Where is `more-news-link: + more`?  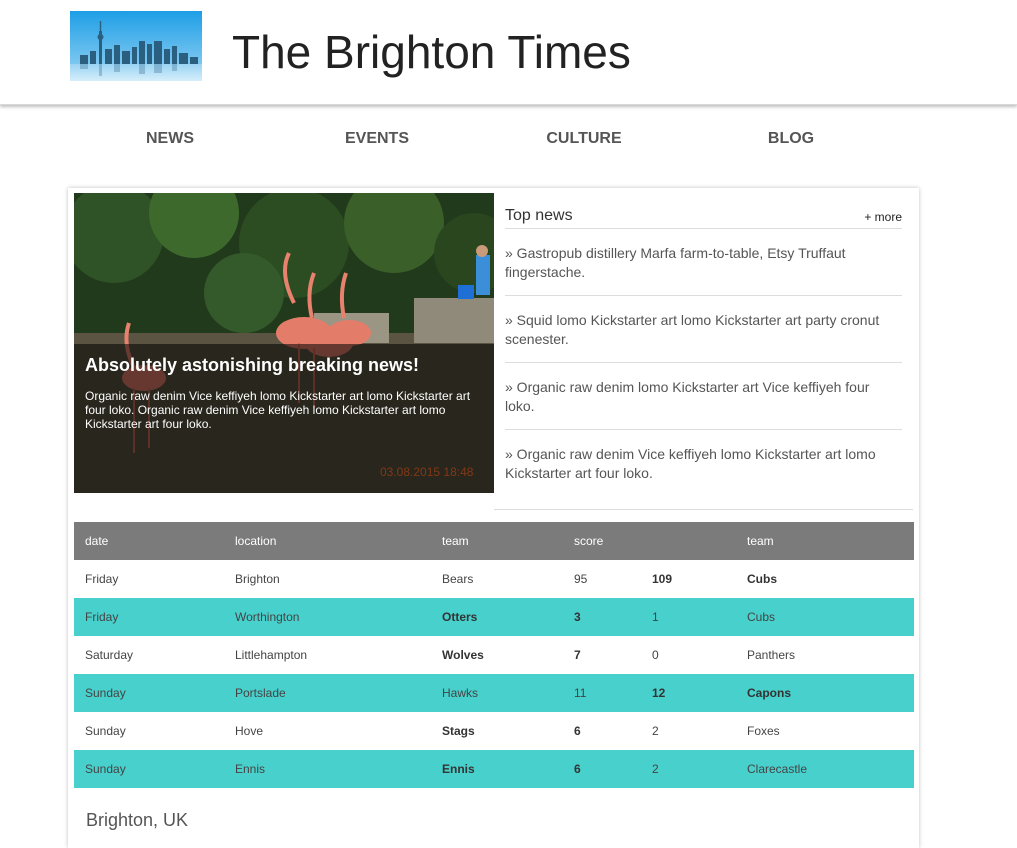
more-news-link: + more is located at coordinates (883, 217).